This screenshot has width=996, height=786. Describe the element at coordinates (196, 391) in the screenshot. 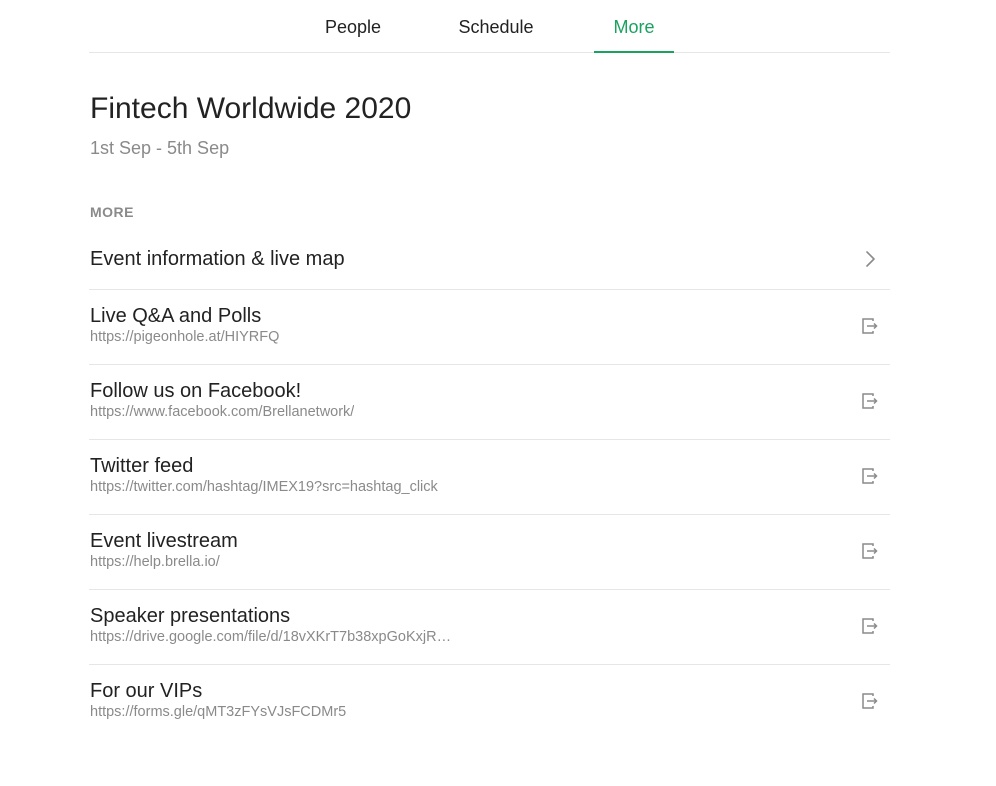

I see `list-item-title: Follow us on Facebook!` at that location.